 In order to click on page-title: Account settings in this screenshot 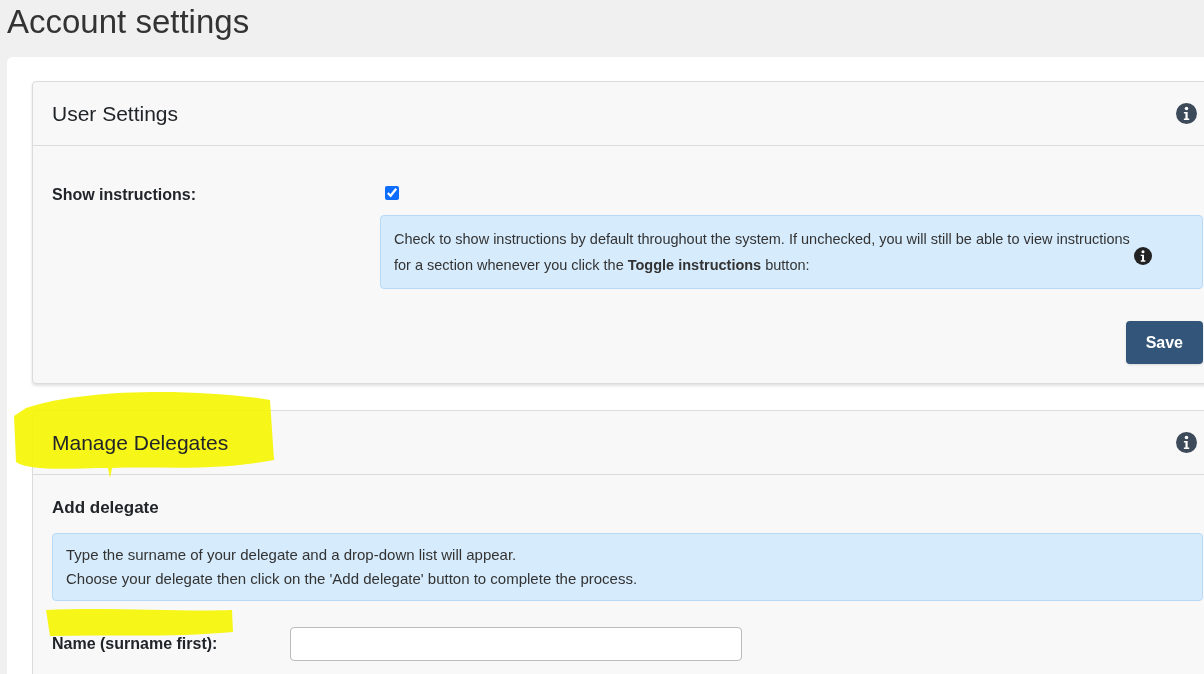, I will do `click(128, 22)`.